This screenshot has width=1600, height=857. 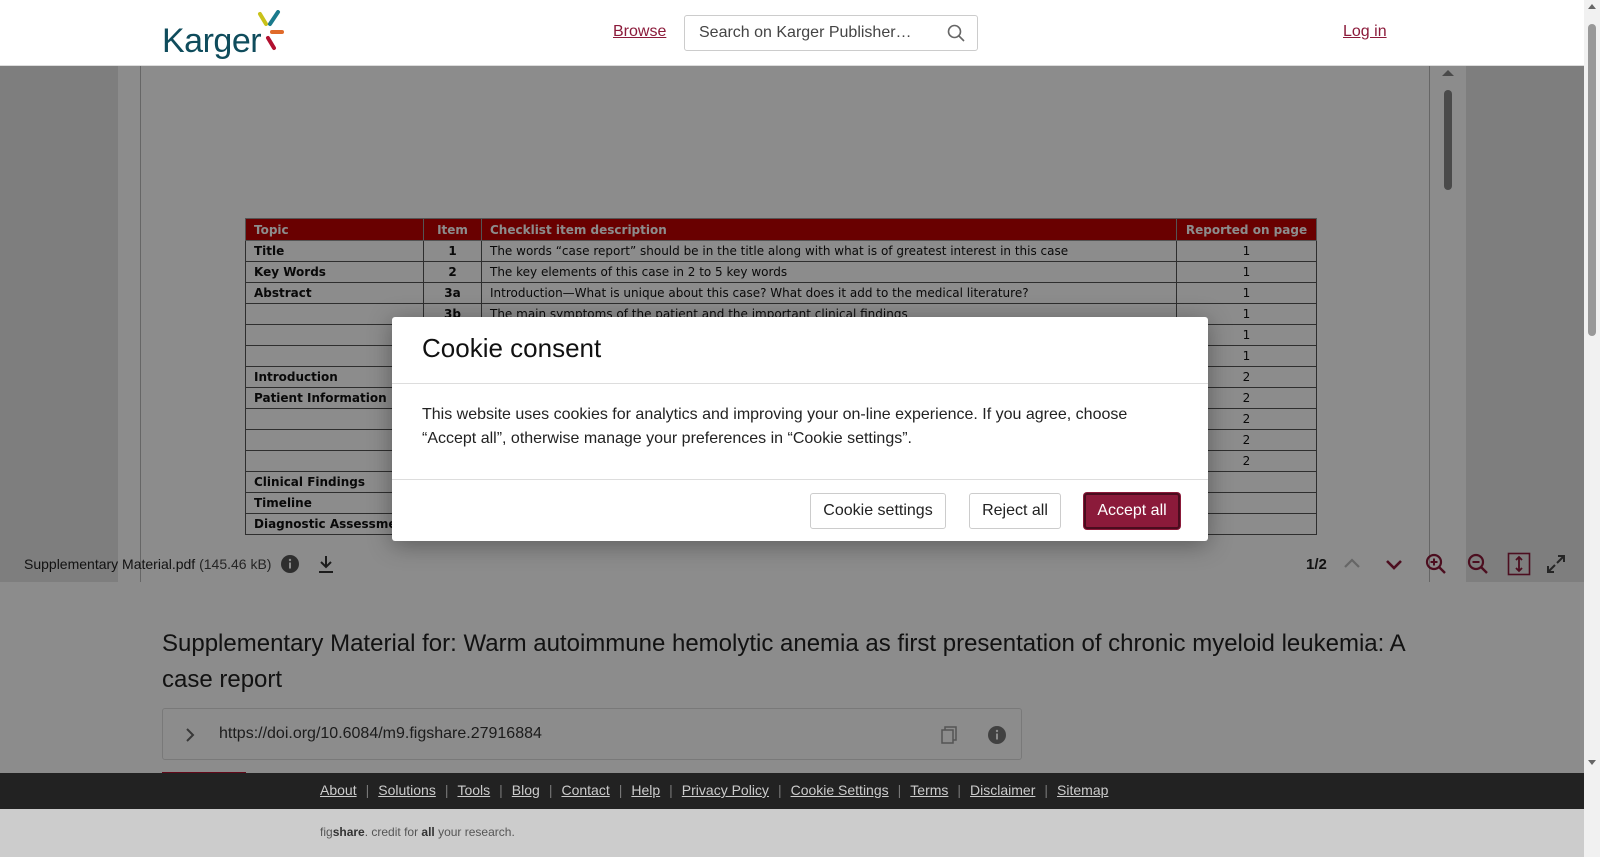 What do you see at coordinates (1082, 790) in the screenshot?
I see `footer-link-sitemap: Sitemap` at bounding box center [1082, 790].